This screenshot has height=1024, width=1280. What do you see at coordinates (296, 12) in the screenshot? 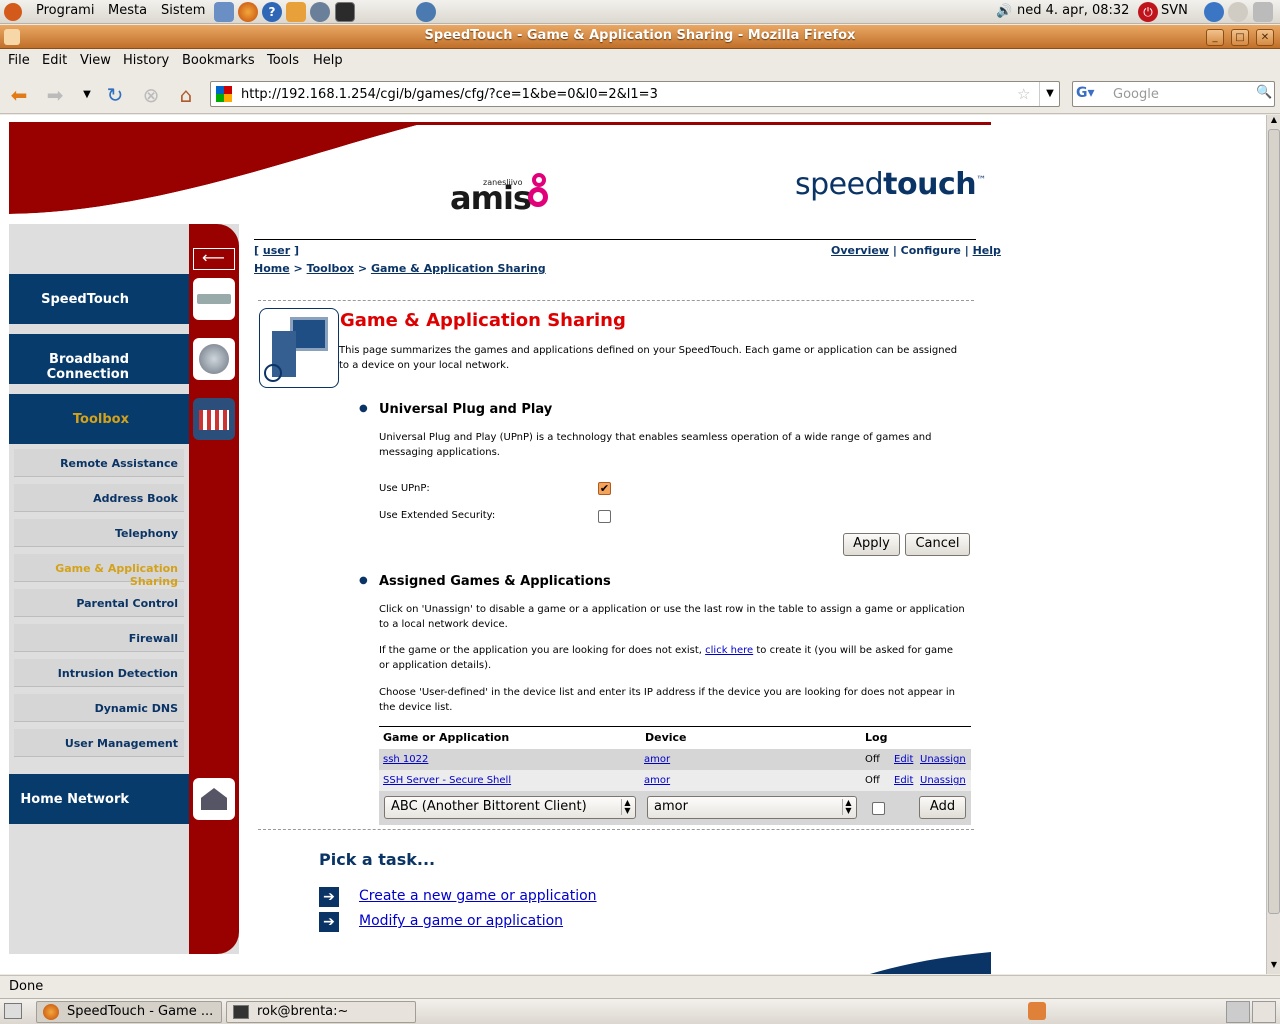
I see `folder-icon` at bounding box center [296, 12].